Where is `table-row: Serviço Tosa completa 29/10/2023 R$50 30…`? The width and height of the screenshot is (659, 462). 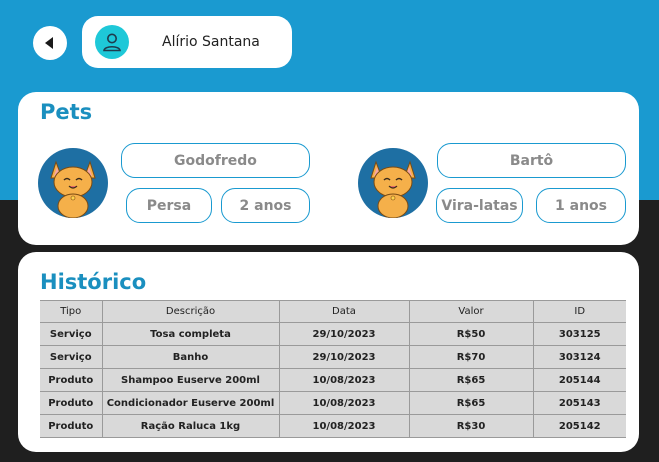 table-row: Serviço Tosa completa 29/10/2023 R$50 30… is located at coordinates (333, 334).